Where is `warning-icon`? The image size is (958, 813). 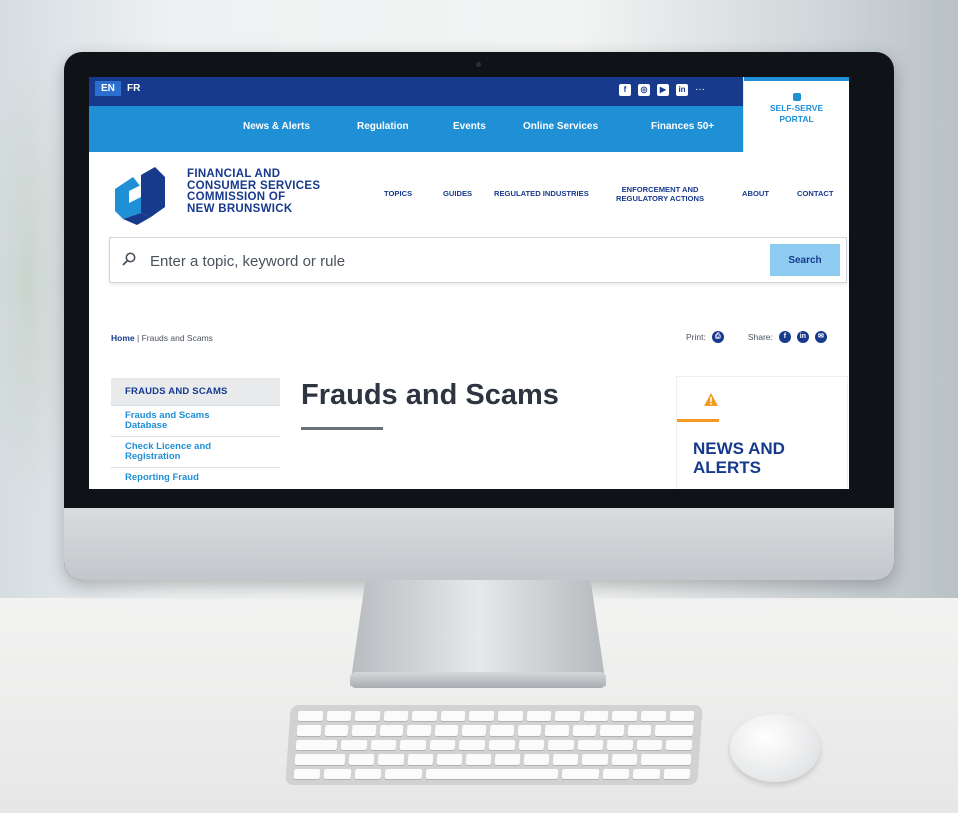
warning-icon is located at coordinates (711, 399).